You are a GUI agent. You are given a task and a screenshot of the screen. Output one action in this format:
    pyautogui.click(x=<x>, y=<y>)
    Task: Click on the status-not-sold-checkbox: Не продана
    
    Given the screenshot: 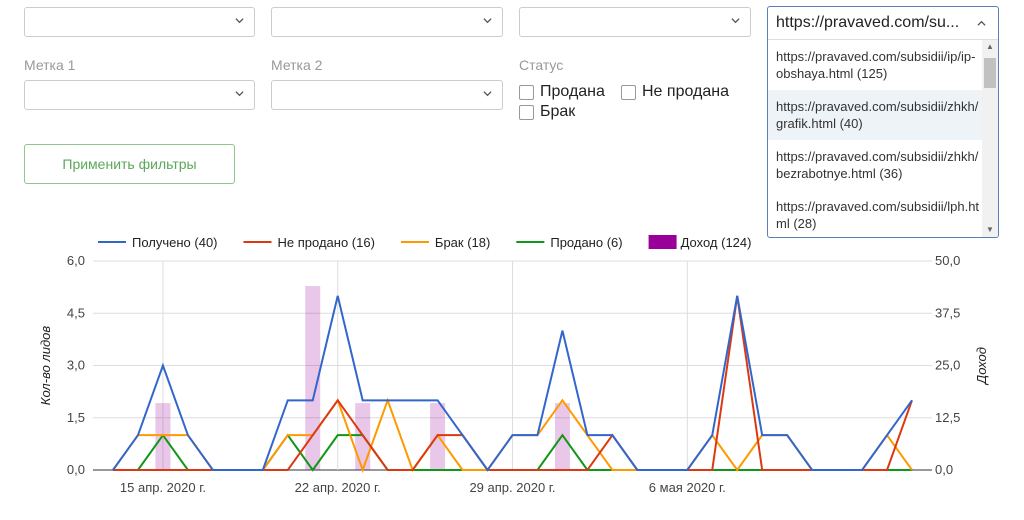 What is the action you would take?
    pyautogui.click(x=675, y=92)
    